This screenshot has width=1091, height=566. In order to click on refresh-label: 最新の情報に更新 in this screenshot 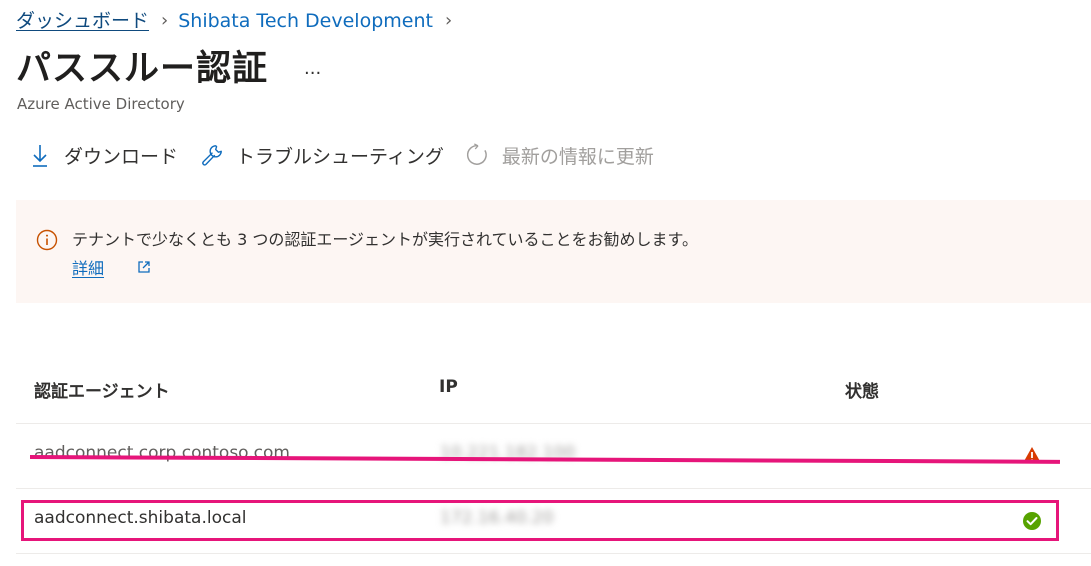, I will do `click(577, 156)`.